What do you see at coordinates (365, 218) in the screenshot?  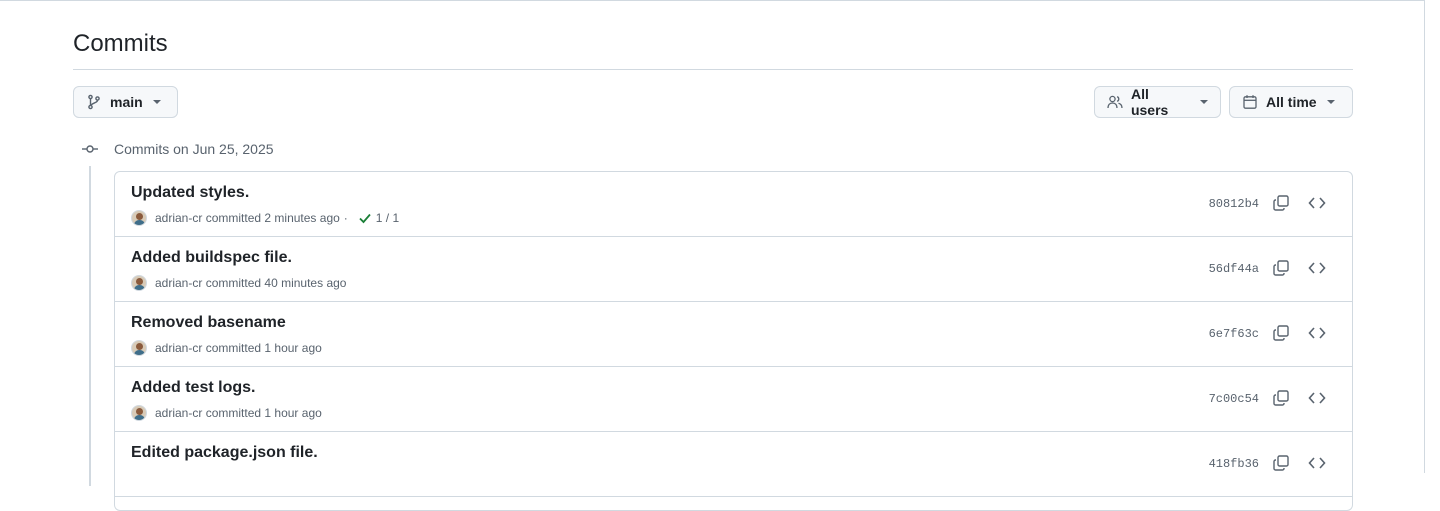 I see `check-icon` at bounding box center [365, 218].